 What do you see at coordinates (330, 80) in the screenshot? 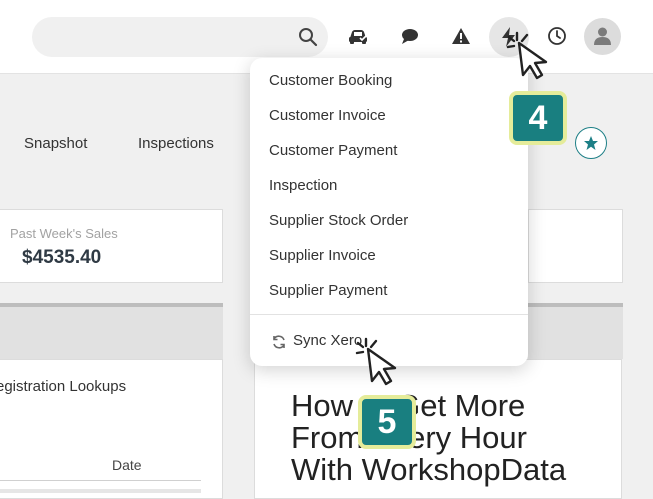
I see `menu-item-customer-booking: Customer Booking` at bounding box center [330, 80].